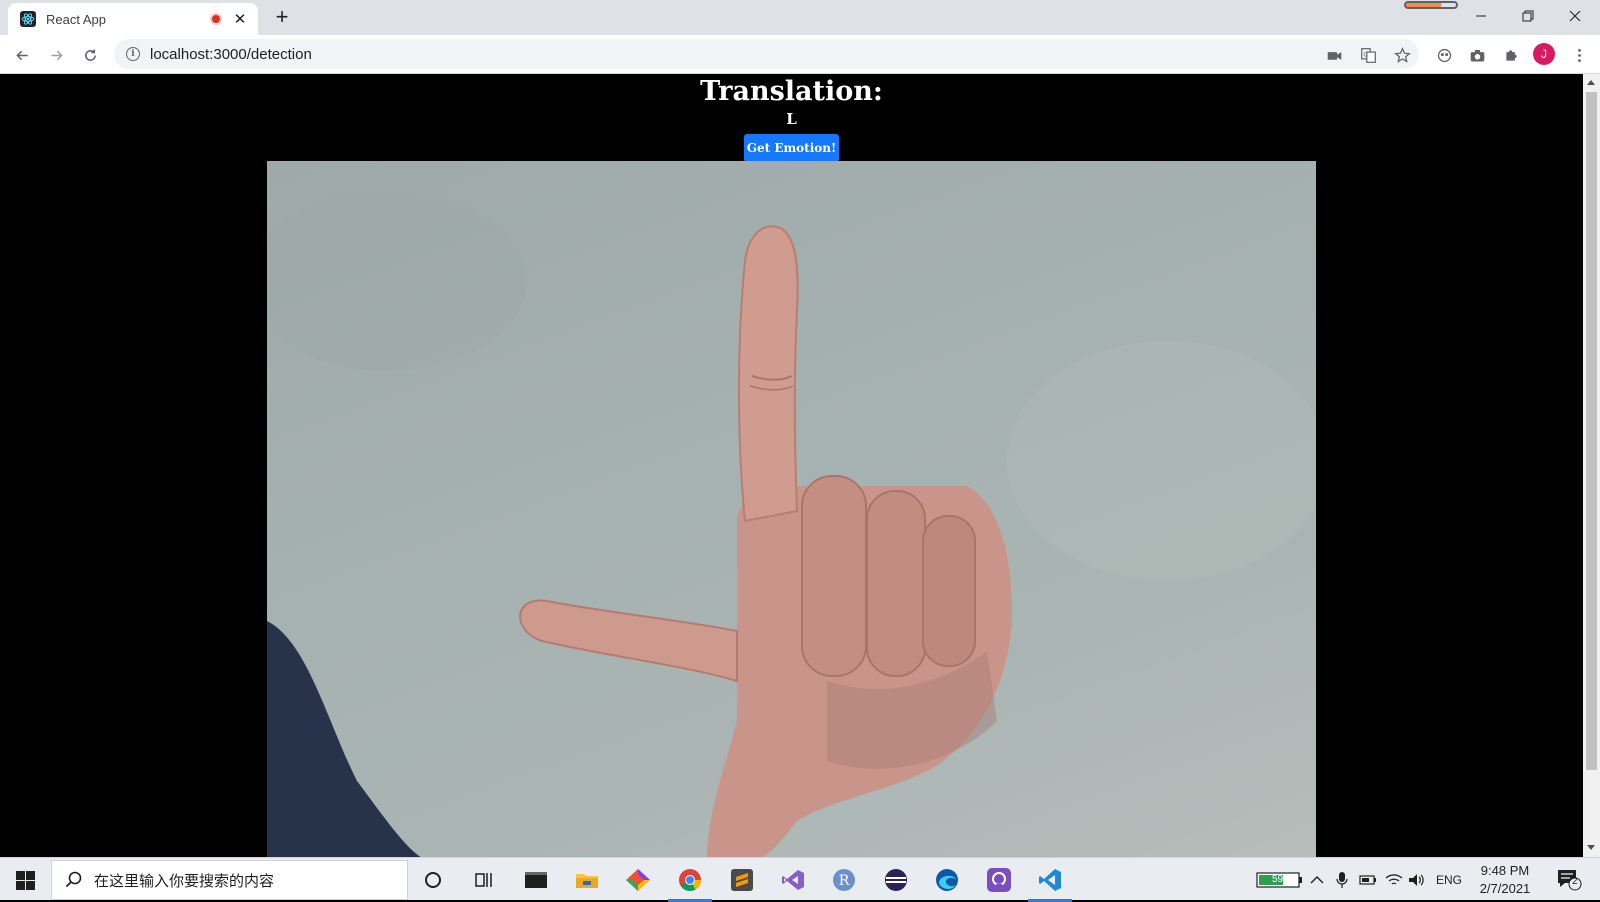 This screenshot has height=902, width=1600. I want to click on translation-result: L, so click(791, 119).